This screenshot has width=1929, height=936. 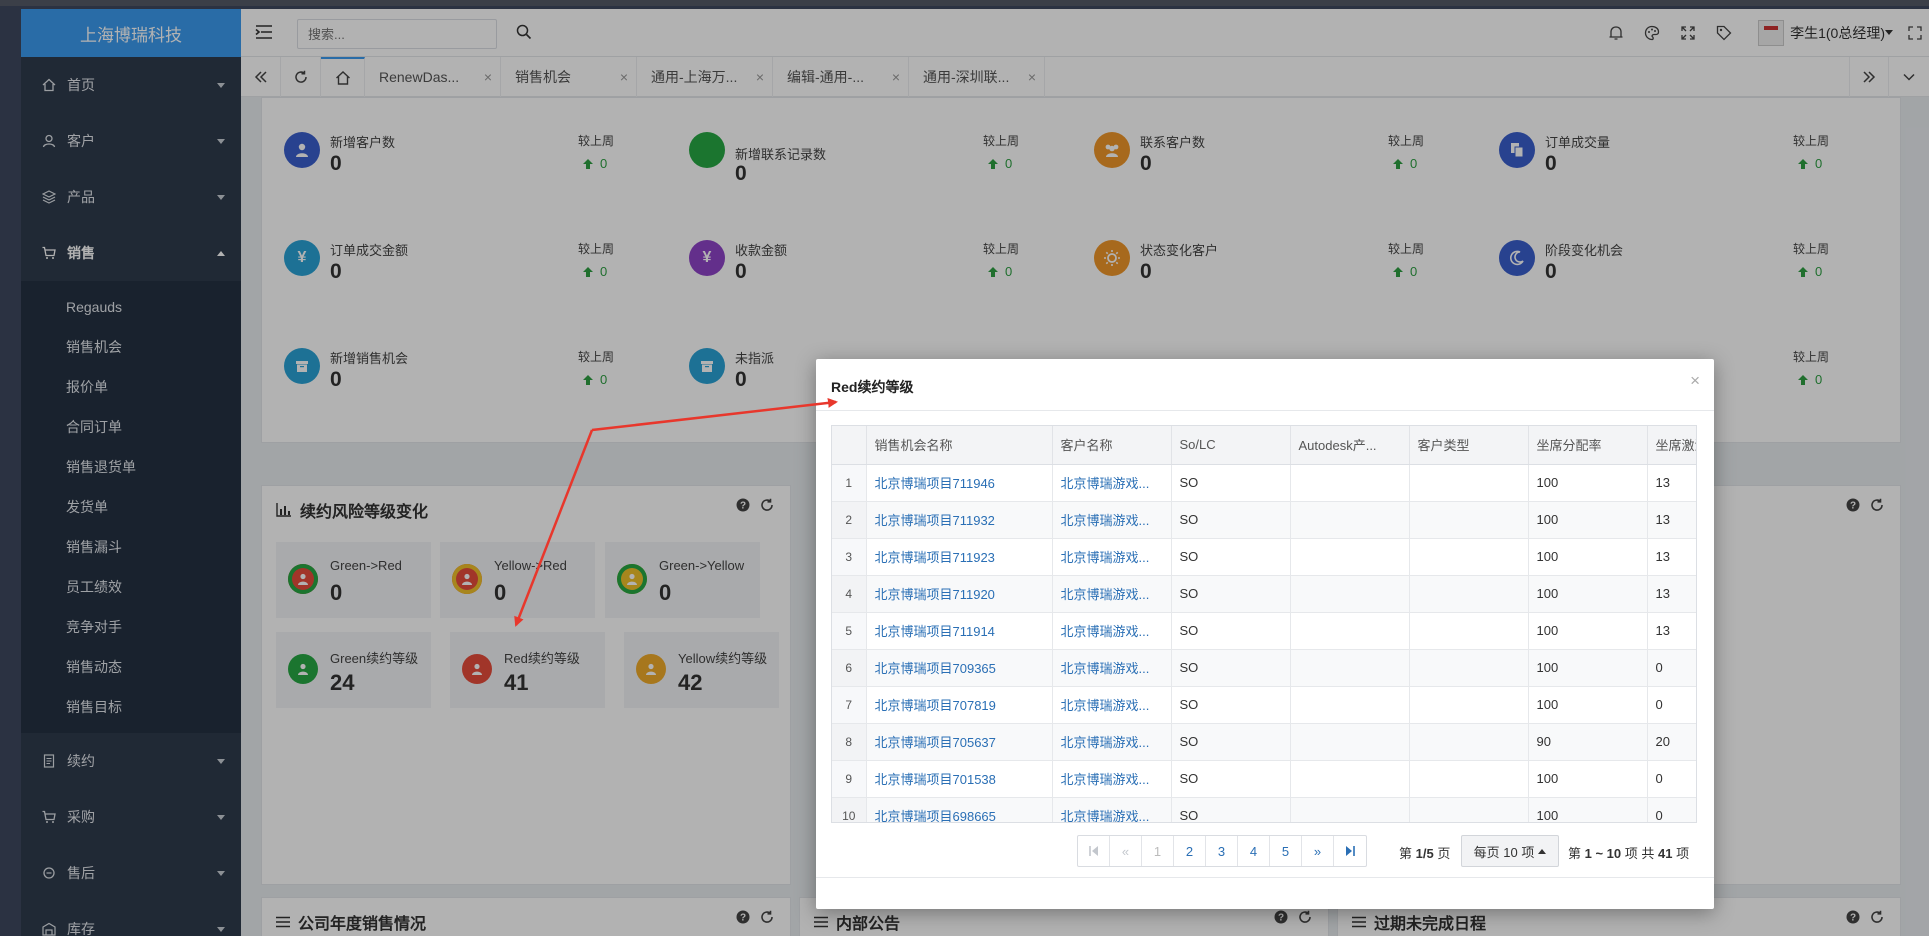 I want to click on modal-header: Red续约等级 ×, so click(x=1265, y=385).